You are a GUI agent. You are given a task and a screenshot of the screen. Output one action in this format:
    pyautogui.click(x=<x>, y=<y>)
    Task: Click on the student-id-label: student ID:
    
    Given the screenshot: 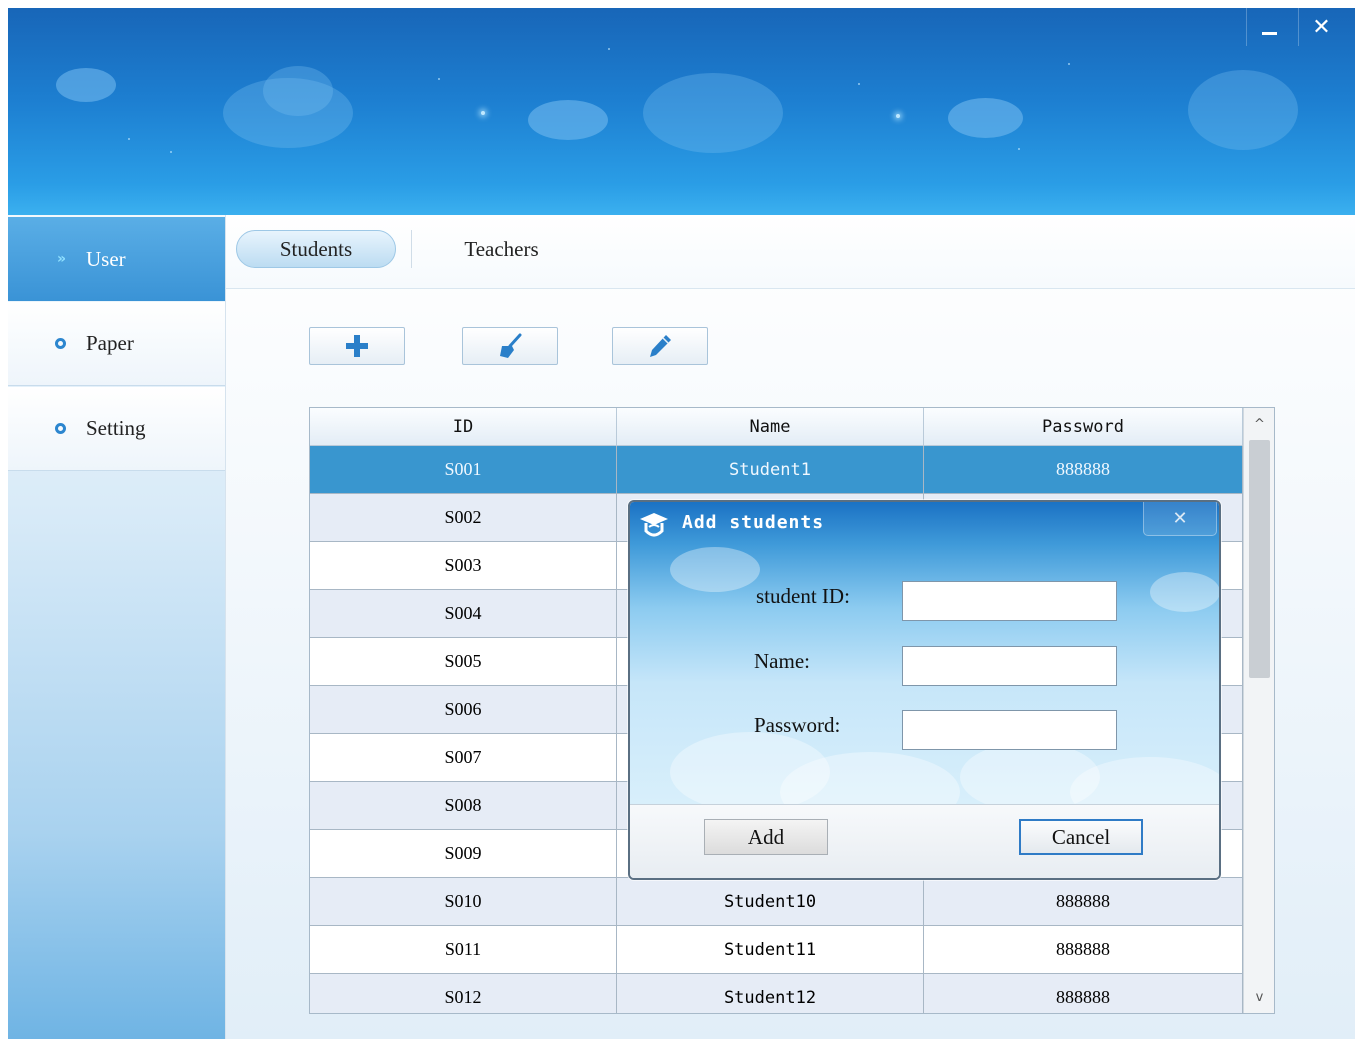 What is the action you would take?
    pyautogui.click(x=803, y=596)
    